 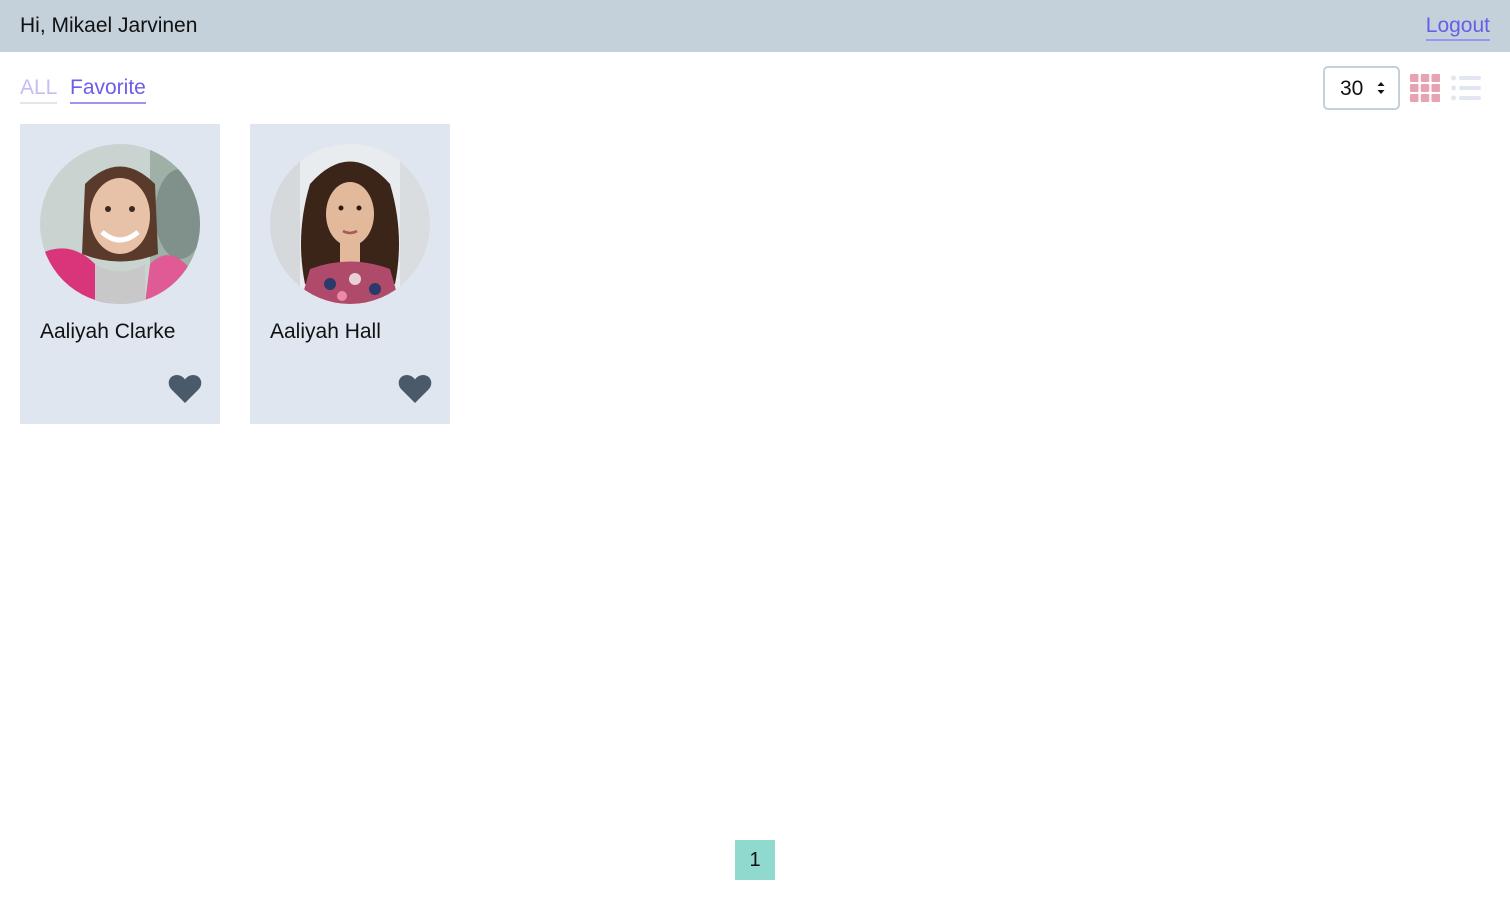 What do you see at coordinates (108, 89) in the screenshot?
I see `tab-favorite: Favorite` at bounding box center [108, 89].